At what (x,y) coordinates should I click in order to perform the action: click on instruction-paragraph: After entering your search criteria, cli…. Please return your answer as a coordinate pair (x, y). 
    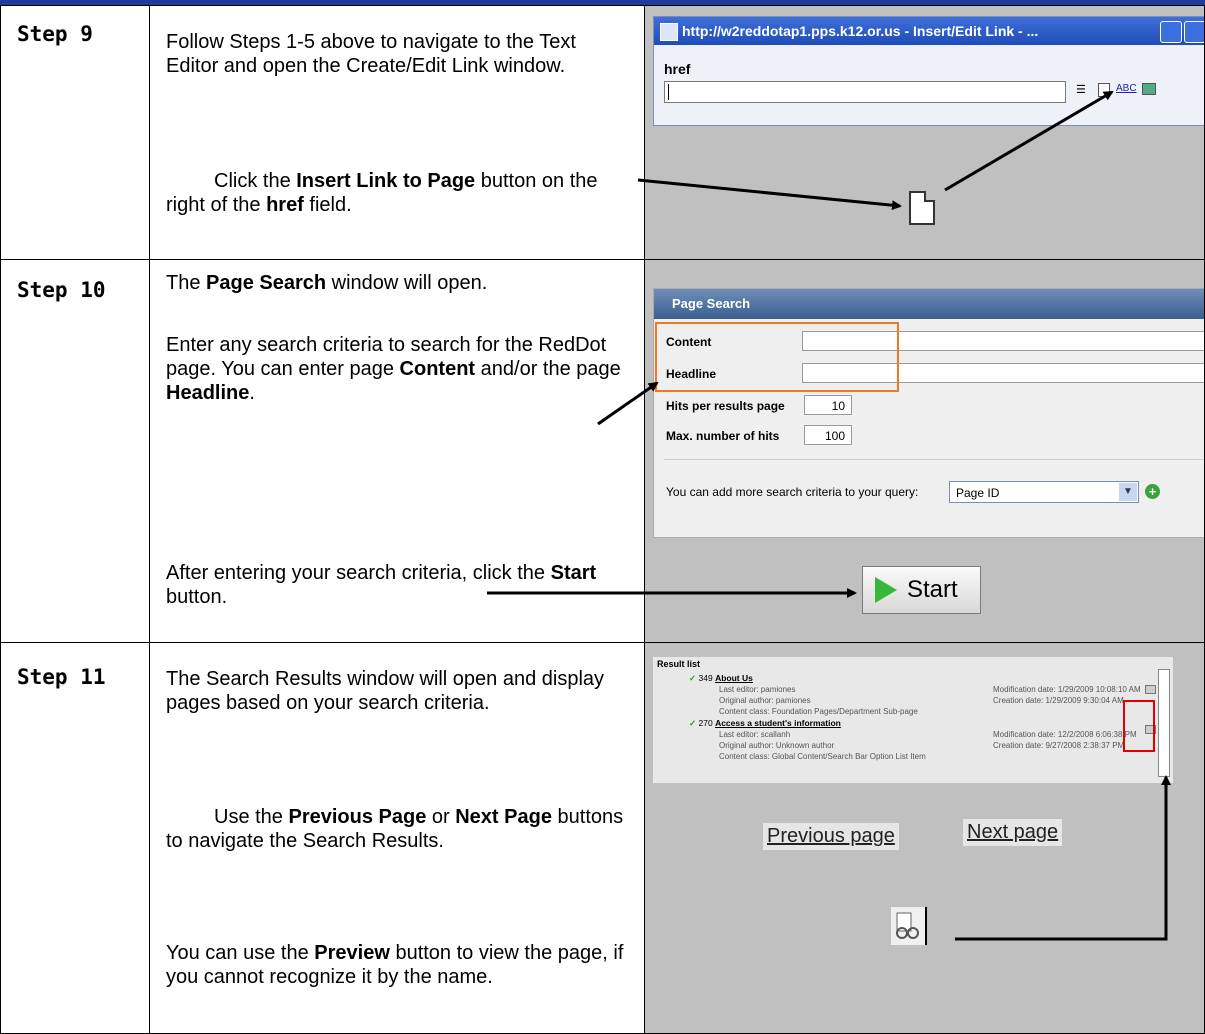
    Looking at the image, I should click on (381, 585).